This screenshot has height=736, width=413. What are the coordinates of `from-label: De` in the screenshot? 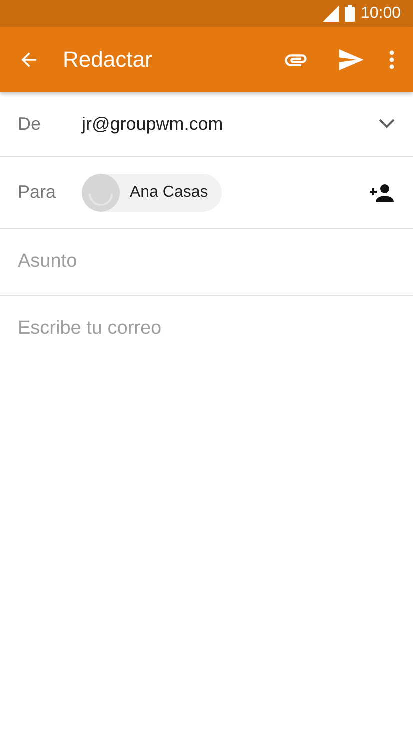 It's located at (30, 124).